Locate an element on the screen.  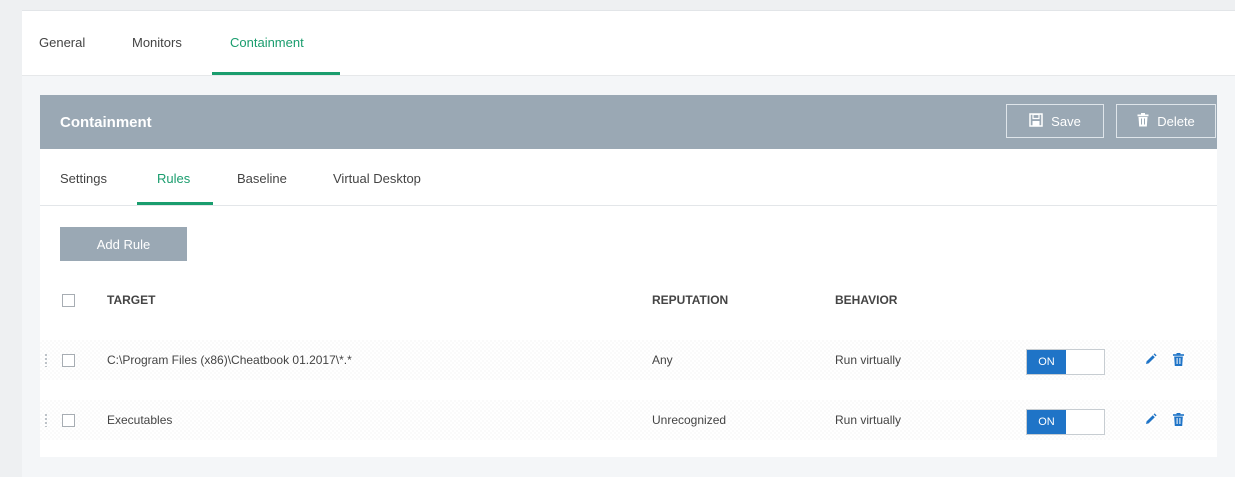
delete-button: Delete is located at coordinates (1166, 121).